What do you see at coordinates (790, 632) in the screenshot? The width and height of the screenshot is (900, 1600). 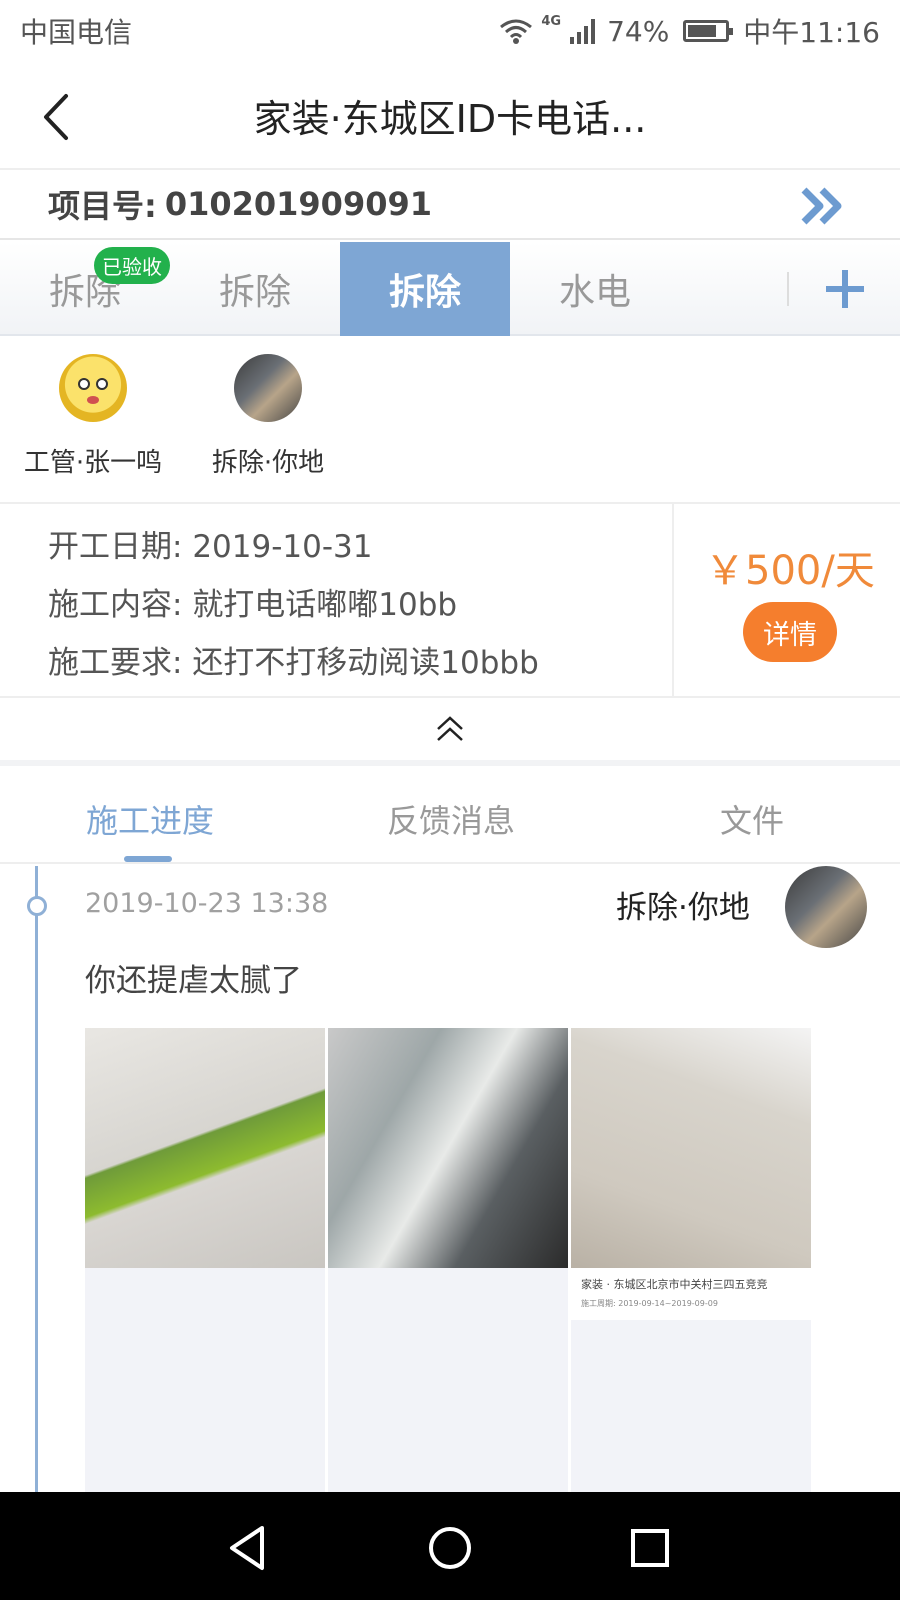 I see `detail-button: 详情` at bounding box center [790, 632].